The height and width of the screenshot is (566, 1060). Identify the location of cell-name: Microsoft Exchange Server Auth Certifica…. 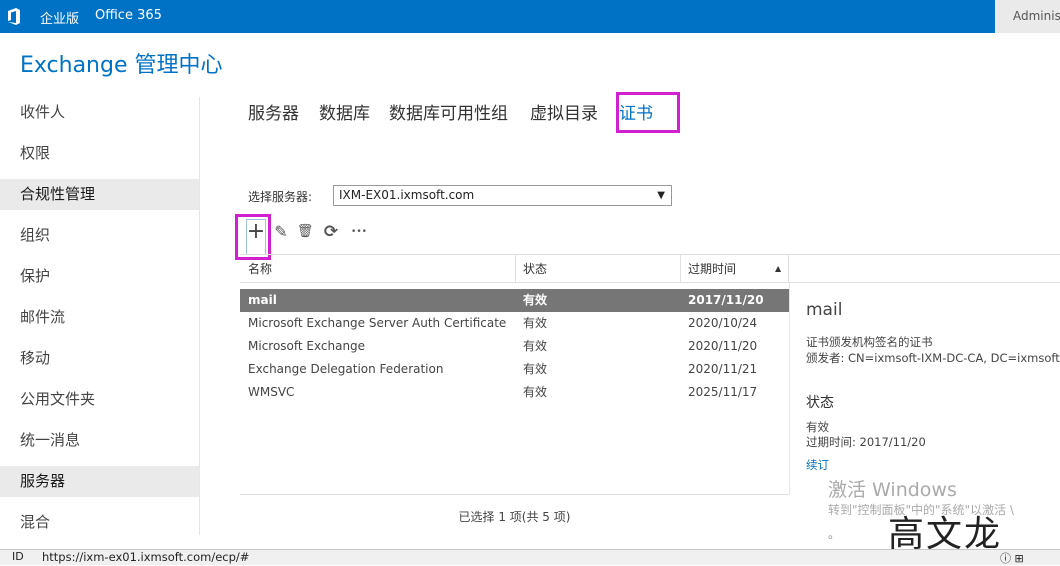
(377, 323).